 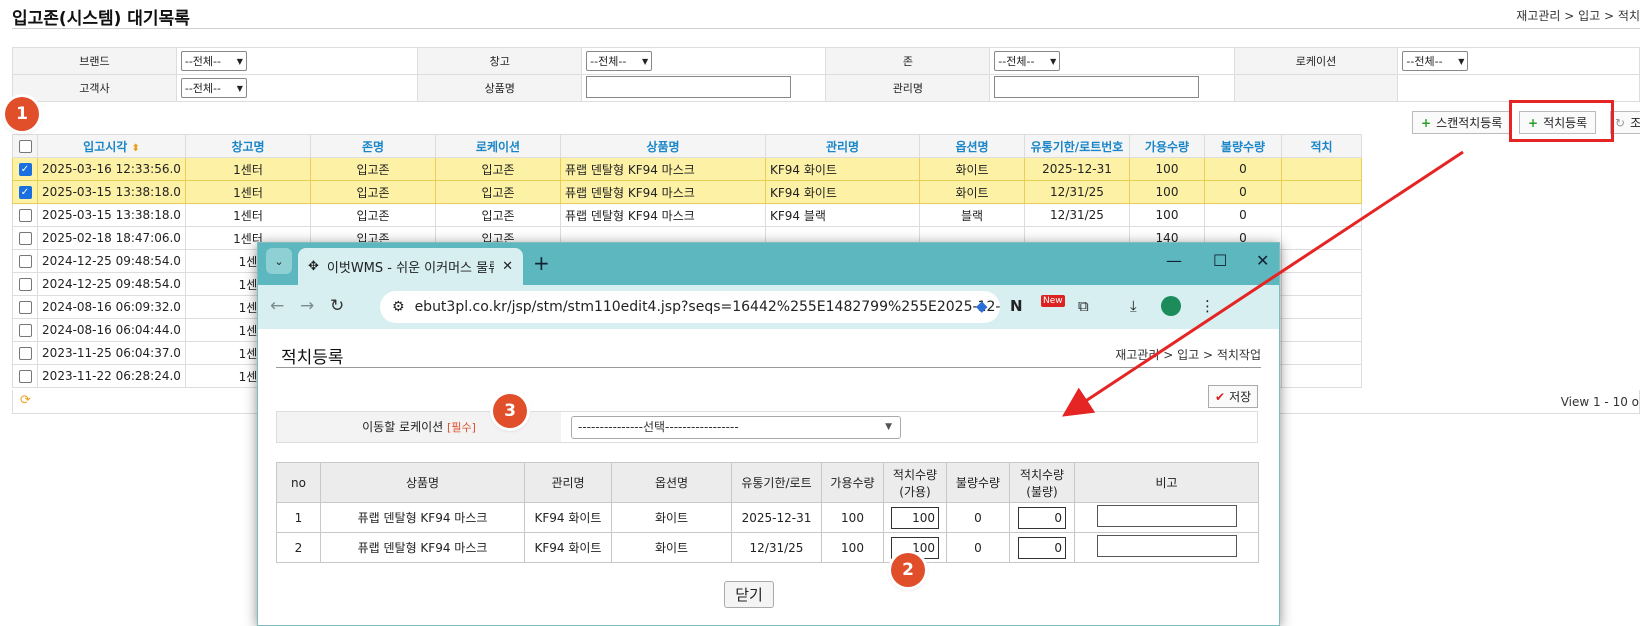 What do you see at coordinates (111, 307) in the screenshot?
I see `grid-cell: 2024-08-16 06:09:32.0` at bounding box center [111, 307].